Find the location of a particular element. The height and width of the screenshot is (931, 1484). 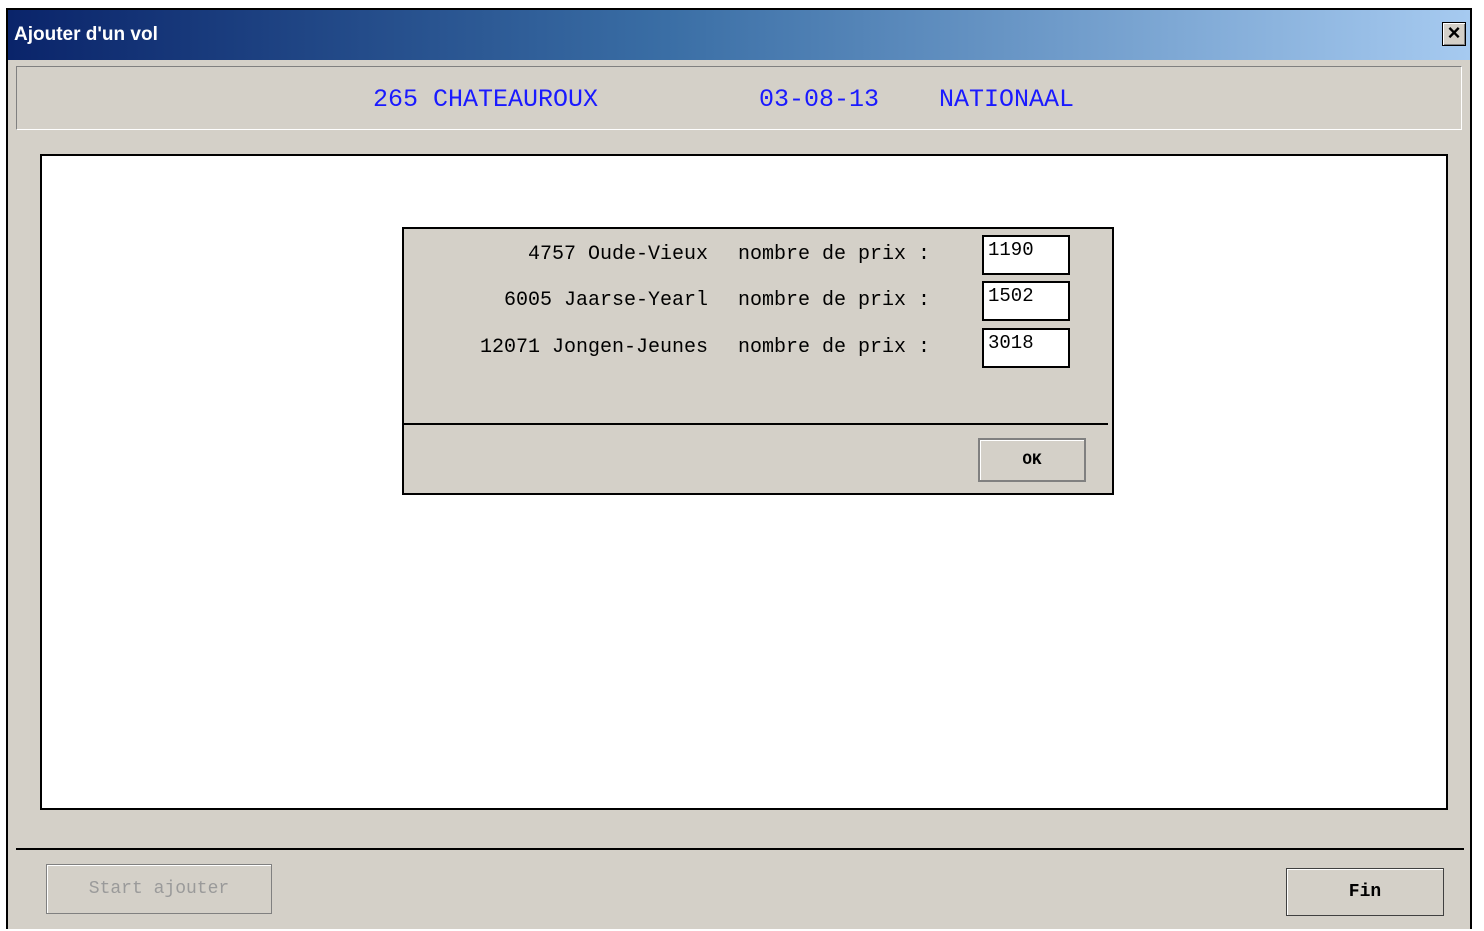

category-label: 6005 Jaarse-Yearl is located at coordinates (605, 300).